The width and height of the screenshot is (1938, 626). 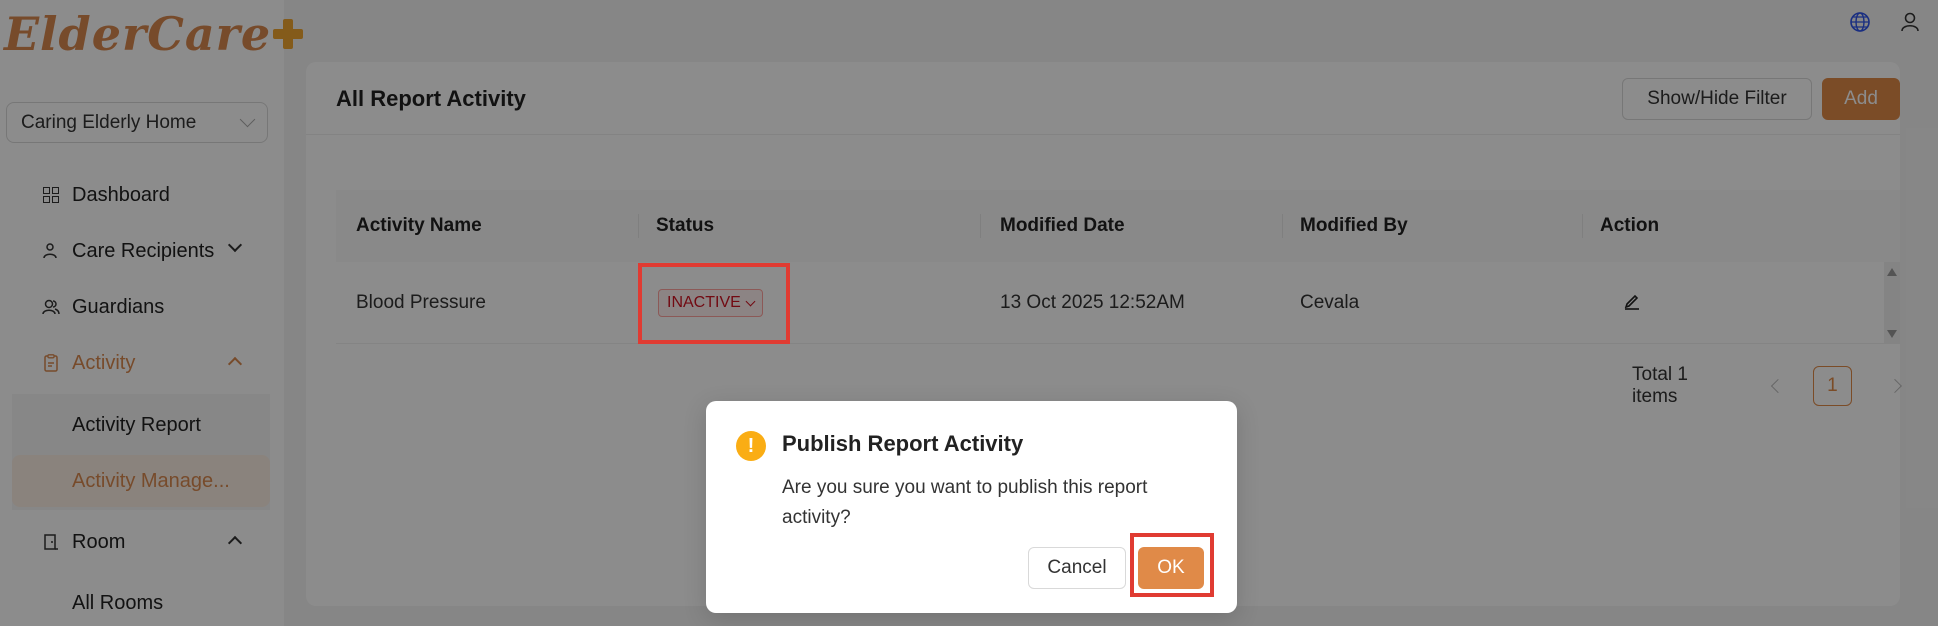 I want to click on cancel-button: Cancel, so click(x=1077, y=568).